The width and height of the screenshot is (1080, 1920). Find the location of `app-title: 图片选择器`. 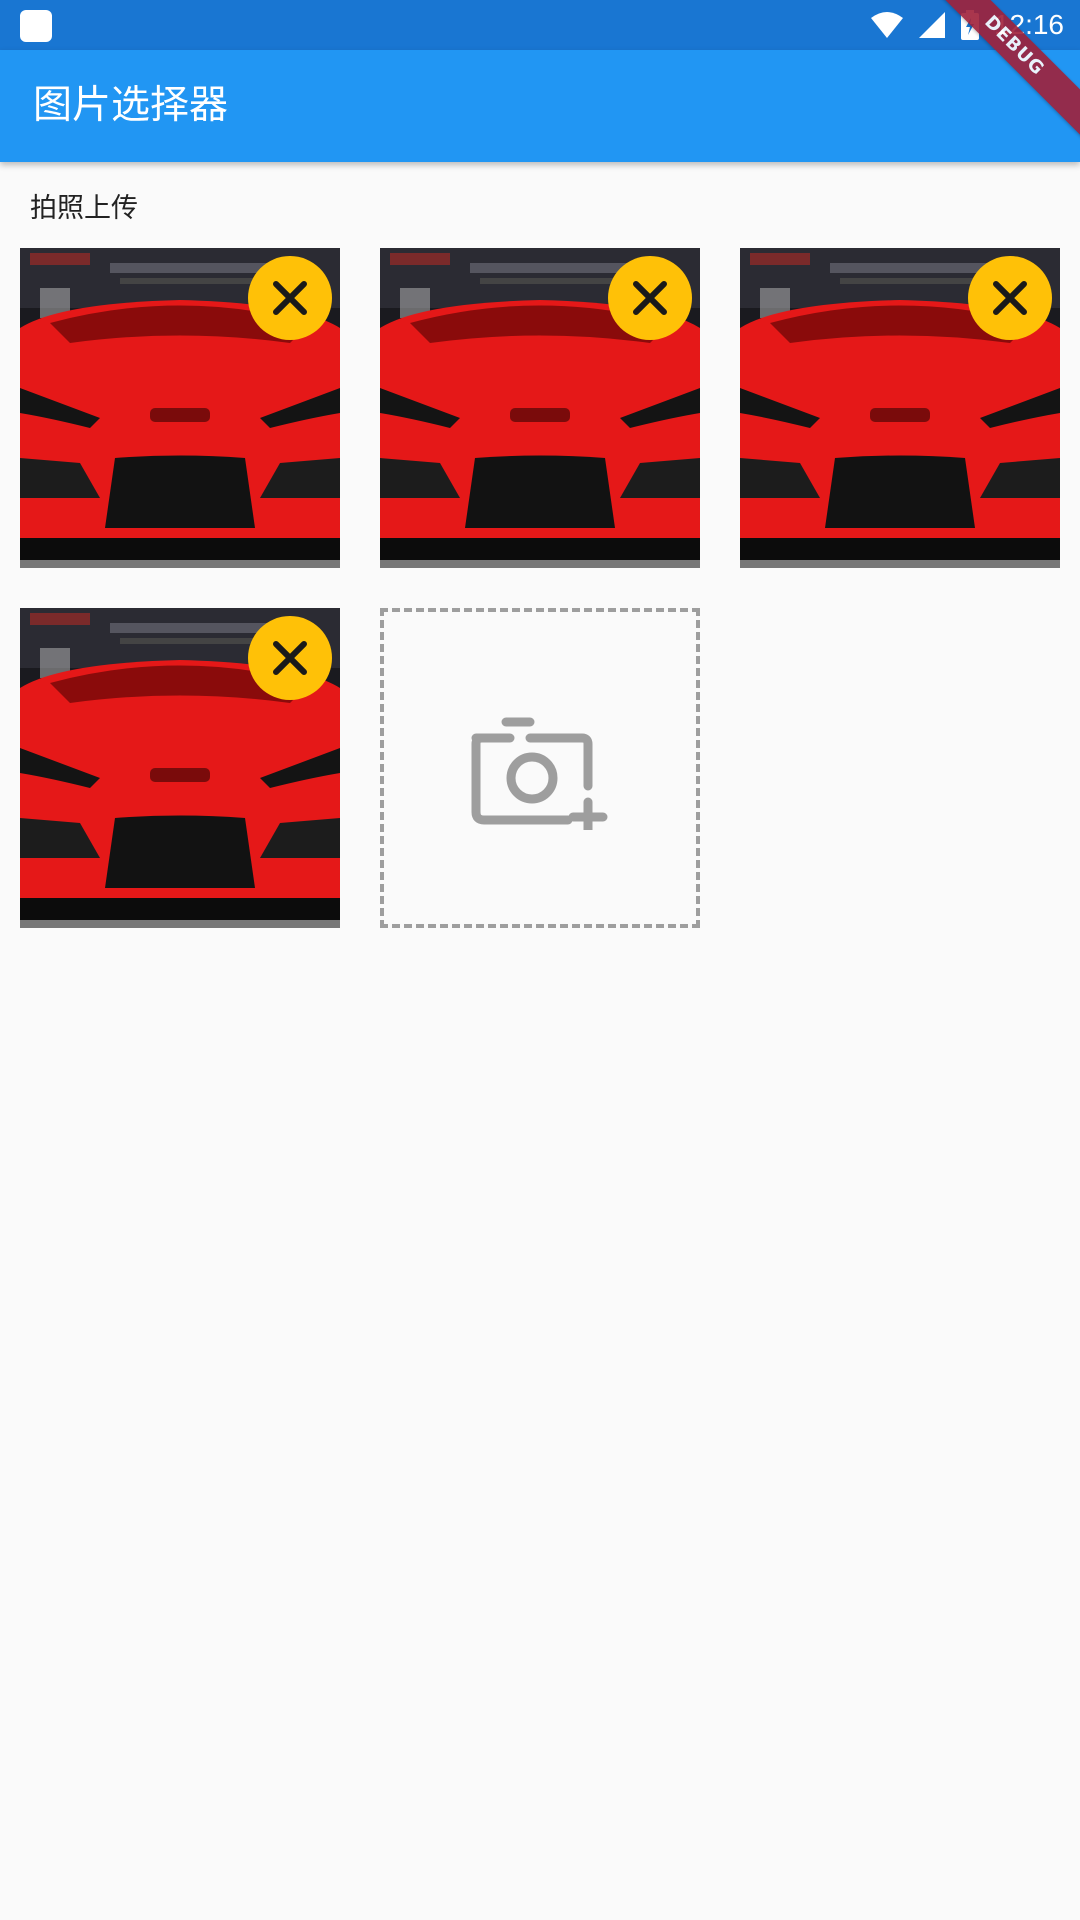

app-title: 图片选择器 is located at coordinates (131, 105).